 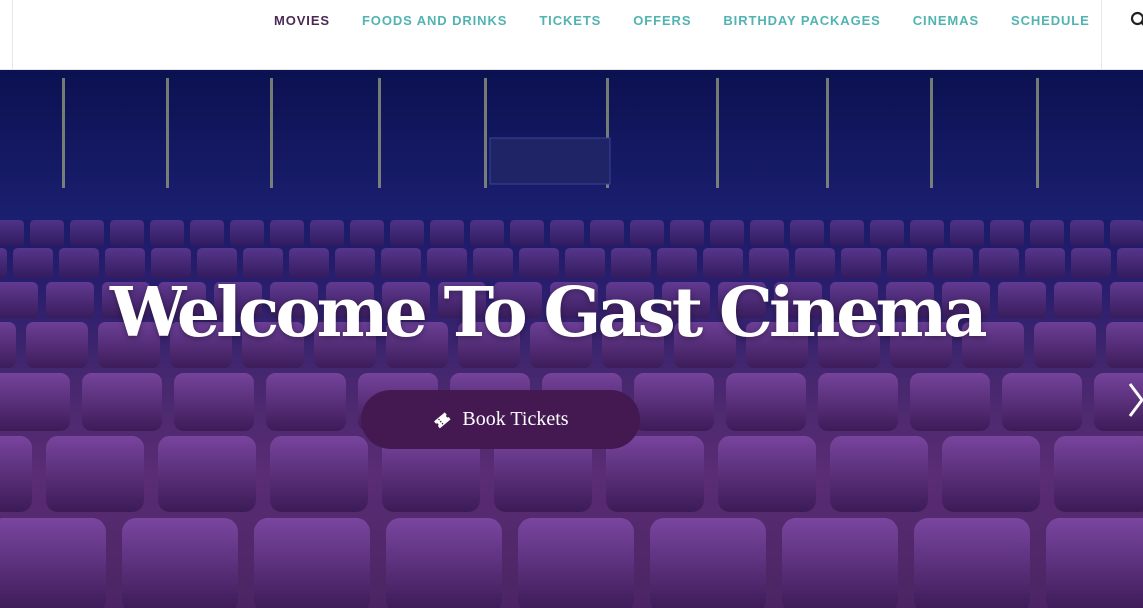 I want to click on search-icon, so click(x=1136, y=20).